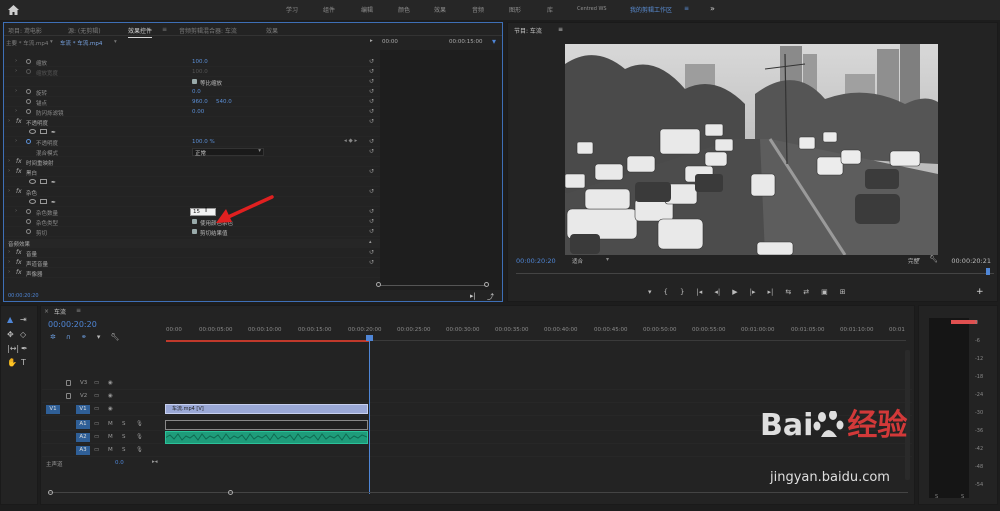 The height and width of the screenshot is (511, 1000). I want to click on zoom-handle-left, so click(378, 284).